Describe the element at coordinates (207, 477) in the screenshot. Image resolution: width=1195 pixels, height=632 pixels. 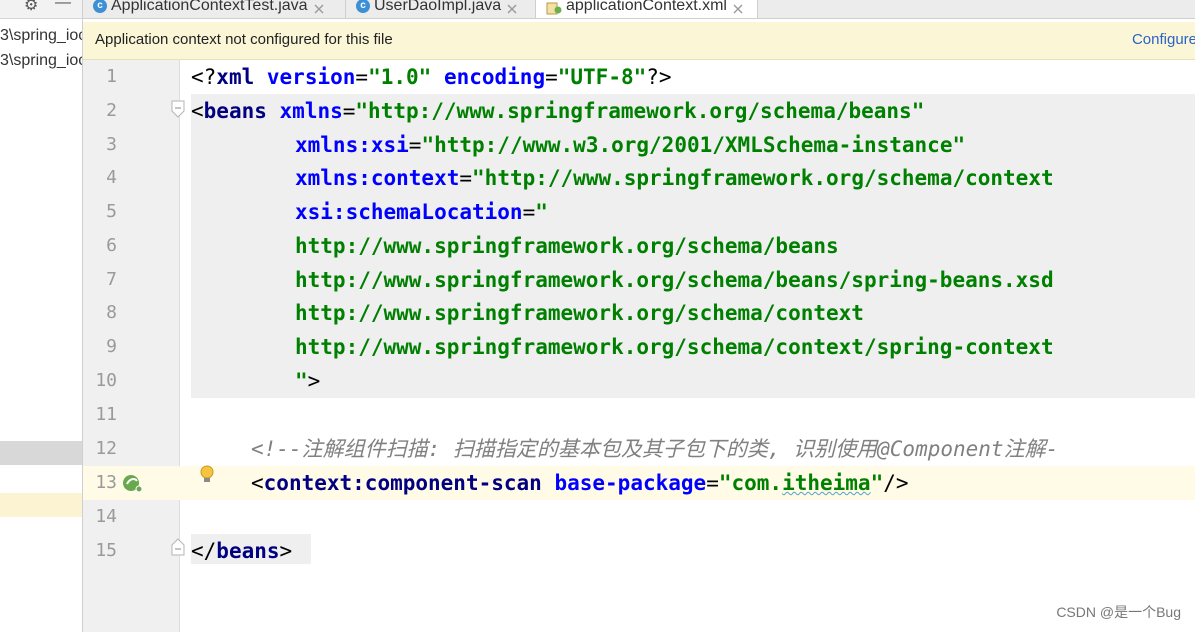
I see `lightbulb-icon` at that location.